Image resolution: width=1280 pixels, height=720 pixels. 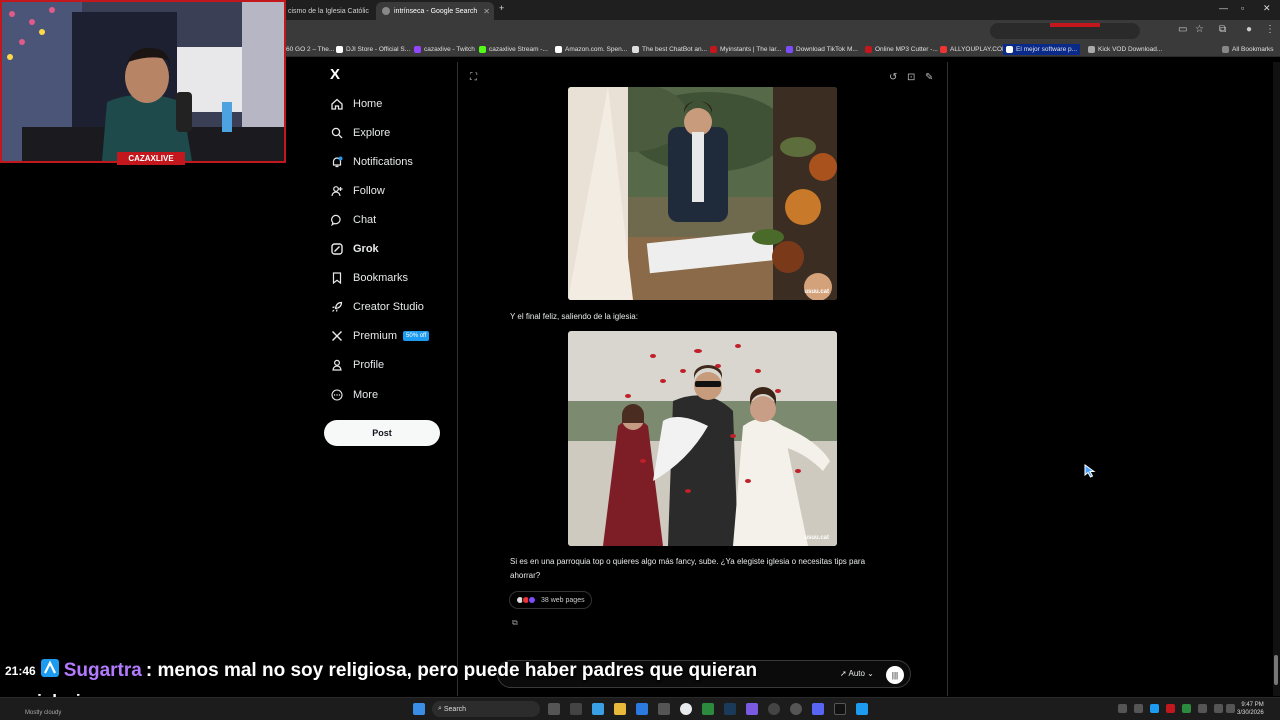 I want to click on tab-iglesia: cismo de la Iglesia Católic ✕, so click(x=327, y=11).